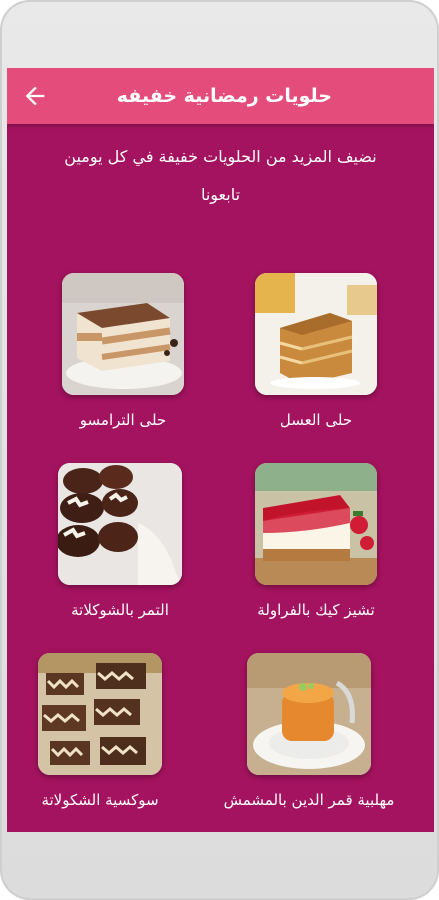 This screenshot has width=439, height=900. I want to click on recipe-label: حلى الترامسو, so click(123, 420).